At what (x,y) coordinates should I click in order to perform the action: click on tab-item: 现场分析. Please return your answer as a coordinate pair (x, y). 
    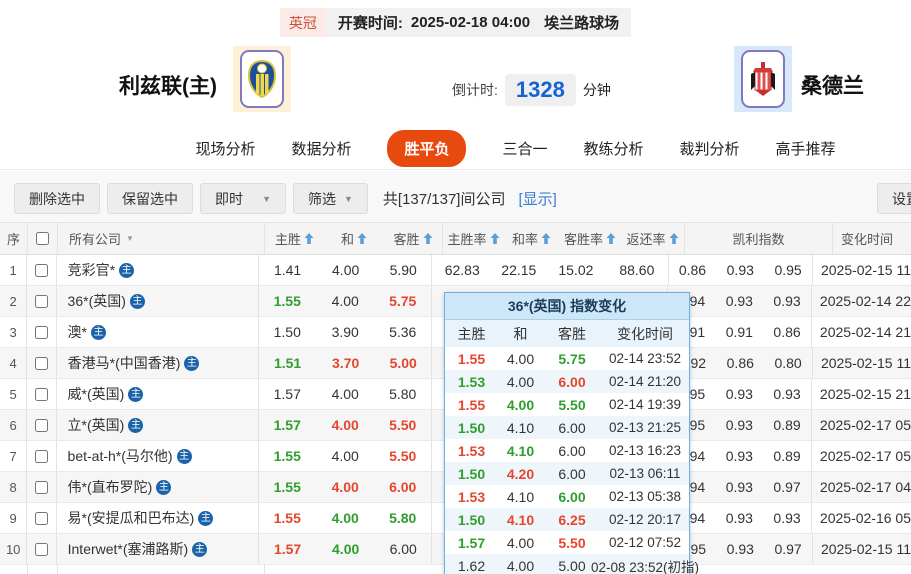
    Looking at the image, I should click on (225, 148).